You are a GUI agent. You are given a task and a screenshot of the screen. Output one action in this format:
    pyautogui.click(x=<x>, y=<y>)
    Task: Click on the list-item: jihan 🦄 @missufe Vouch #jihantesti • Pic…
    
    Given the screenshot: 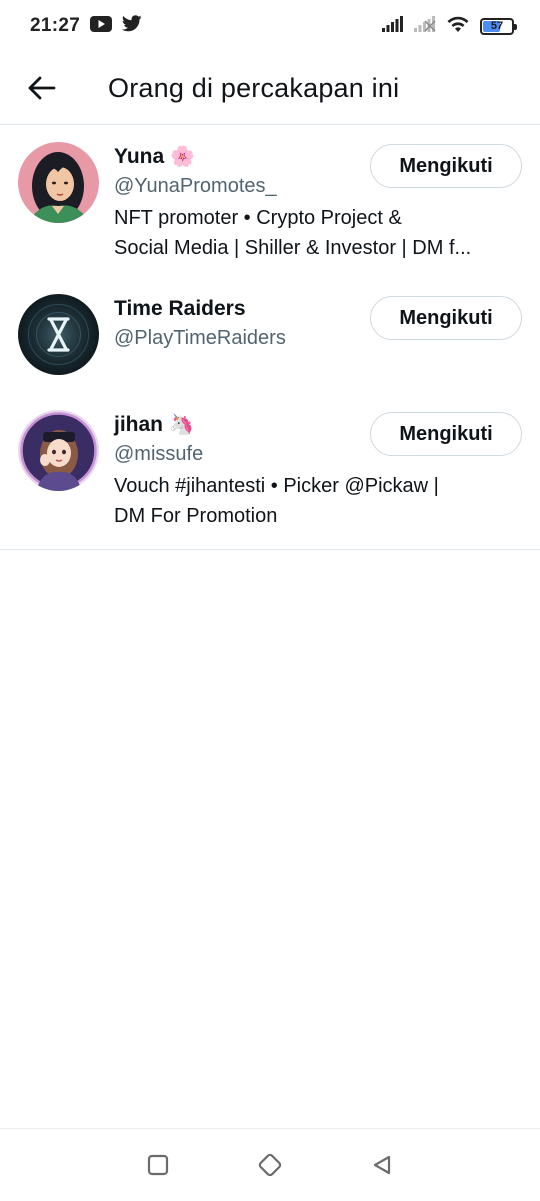 What is the action you would take?
    pyautogui.click(x=270, y=472)
    